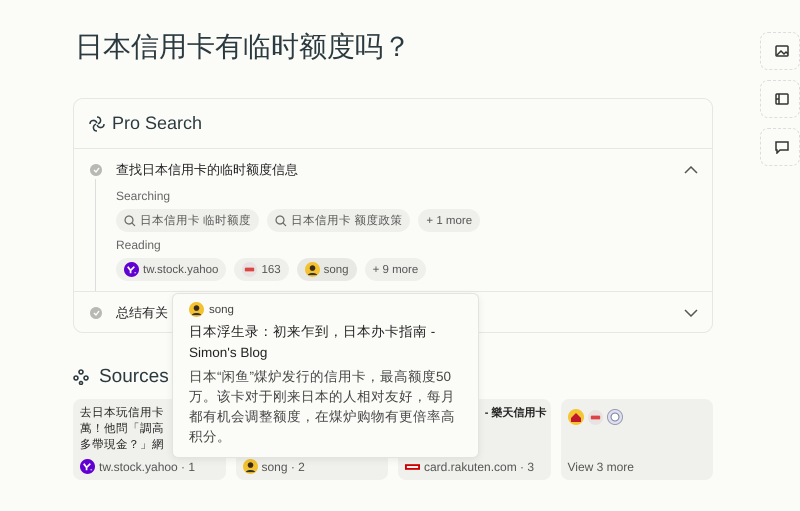  Describe the element at coordinates (283, 467) in the screenshot. I see `source-site: song · 2` at that location.